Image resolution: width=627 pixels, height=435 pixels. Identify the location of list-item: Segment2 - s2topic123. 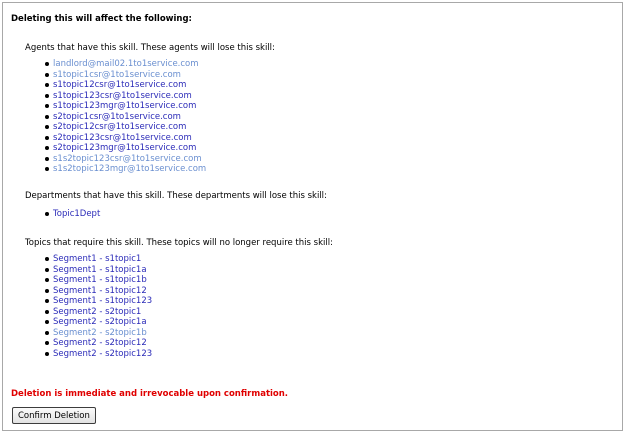
(91, 354).